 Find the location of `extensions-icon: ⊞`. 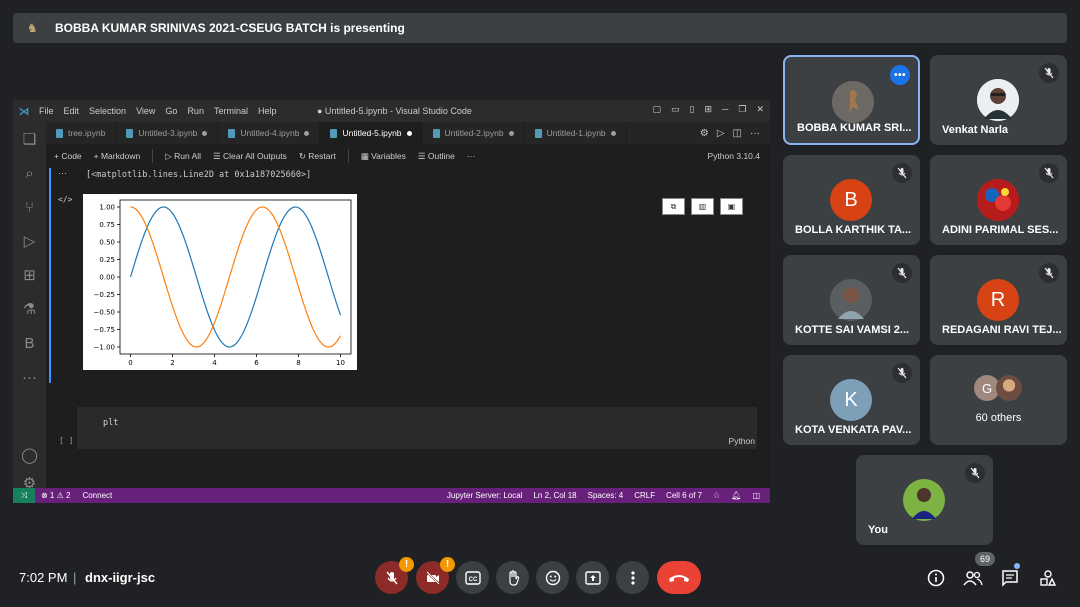

extensions-icon: ⊞ is located at coordinates (29, 275).